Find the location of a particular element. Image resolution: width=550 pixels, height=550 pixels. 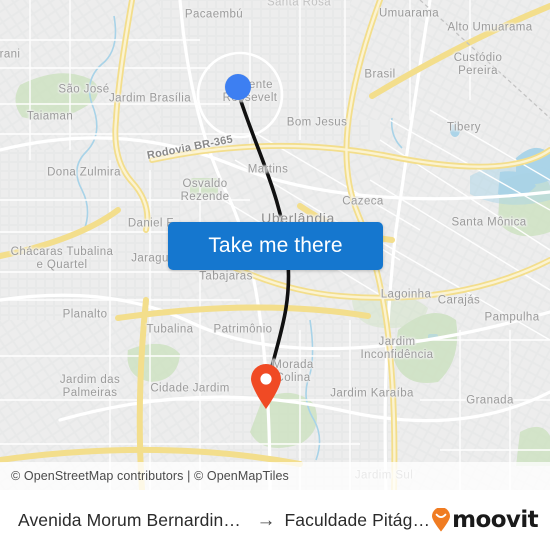

moovit-wordmark: moovit is located at coordinates (495, 519).